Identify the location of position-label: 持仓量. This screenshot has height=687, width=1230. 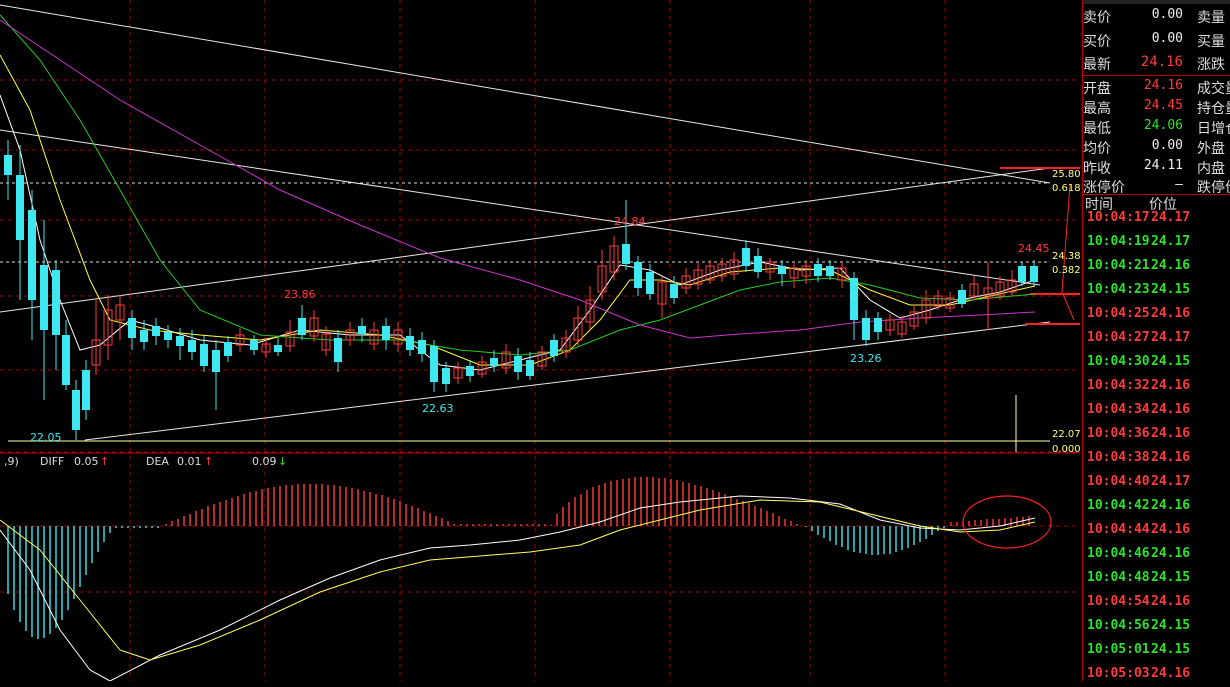
(1213, 109).